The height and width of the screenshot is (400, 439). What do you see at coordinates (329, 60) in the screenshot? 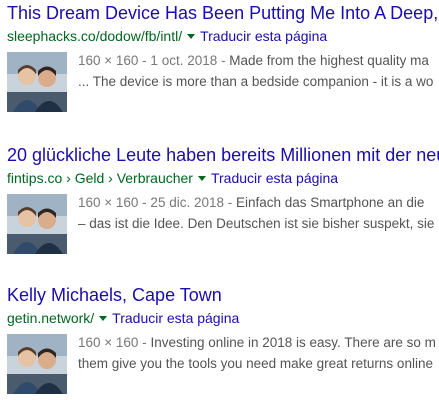
I see `snippet-line: Made from the highest quality ma` at bounding box center [329, 60].